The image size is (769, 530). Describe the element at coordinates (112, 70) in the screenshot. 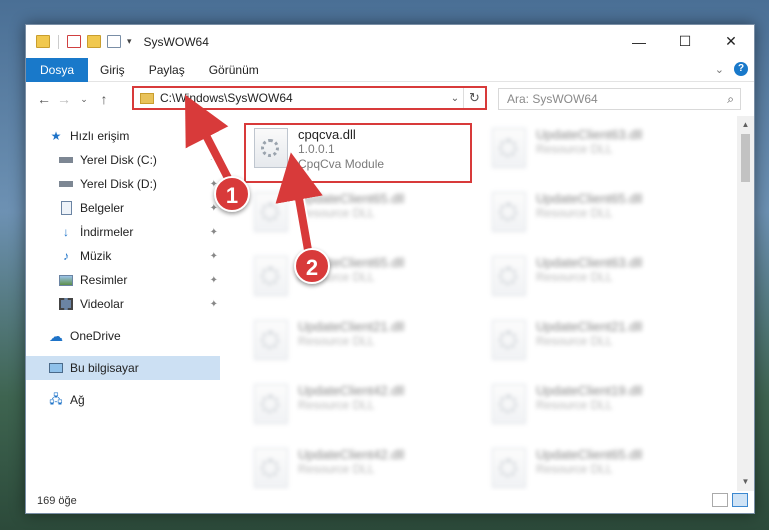

I see `tab-giris: Giriş` at that location.